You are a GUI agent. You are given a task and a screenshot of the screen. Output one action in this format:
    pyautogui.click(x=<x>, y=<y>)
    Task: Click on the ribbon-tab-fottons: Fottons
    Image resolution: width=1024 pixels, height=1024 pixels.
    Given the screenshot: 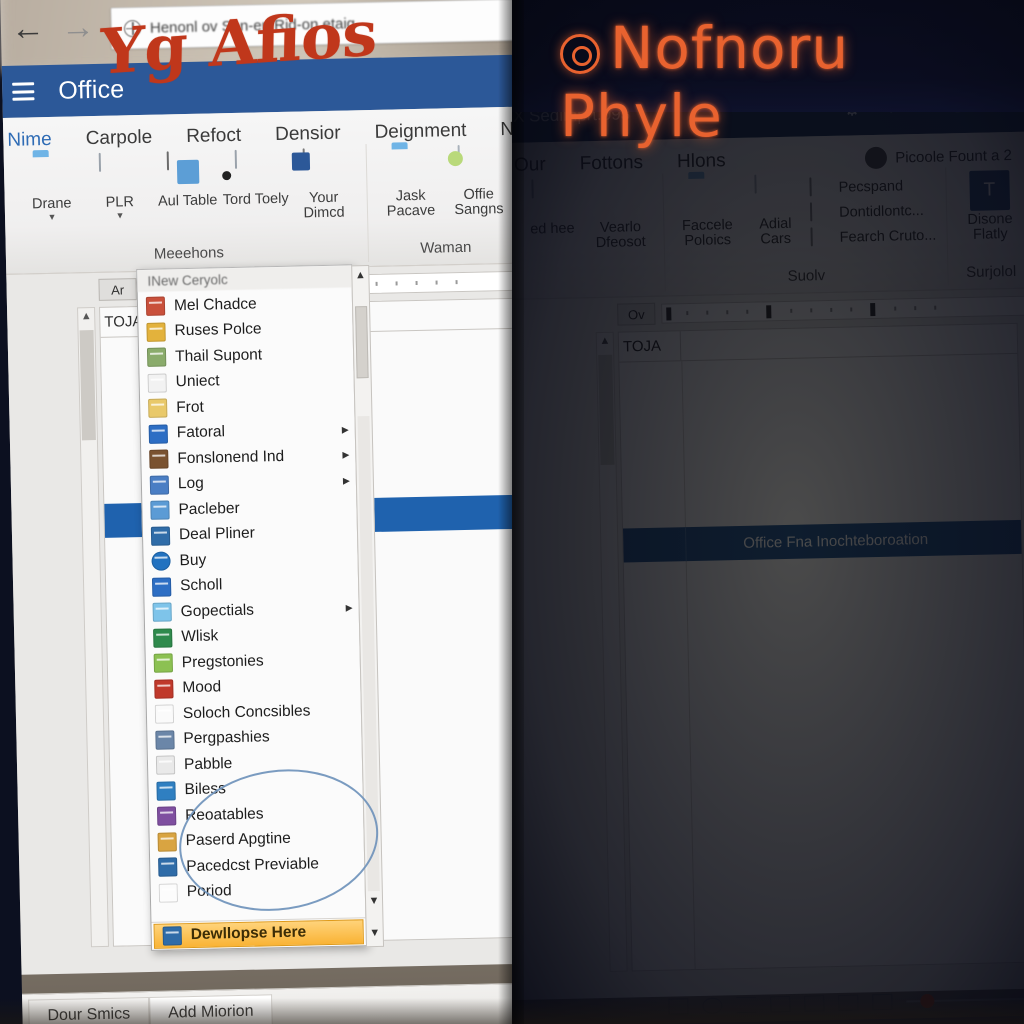 What is the action you would take?
    pyautogui.click(x=611, y=163)
    